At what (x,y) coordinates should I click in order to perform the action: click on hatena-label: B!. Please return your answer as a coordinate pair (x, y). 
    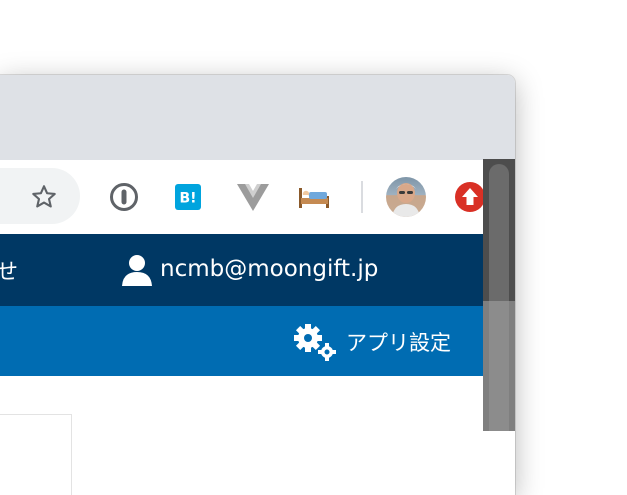
    Looking at the image, I should click on (187, 199).